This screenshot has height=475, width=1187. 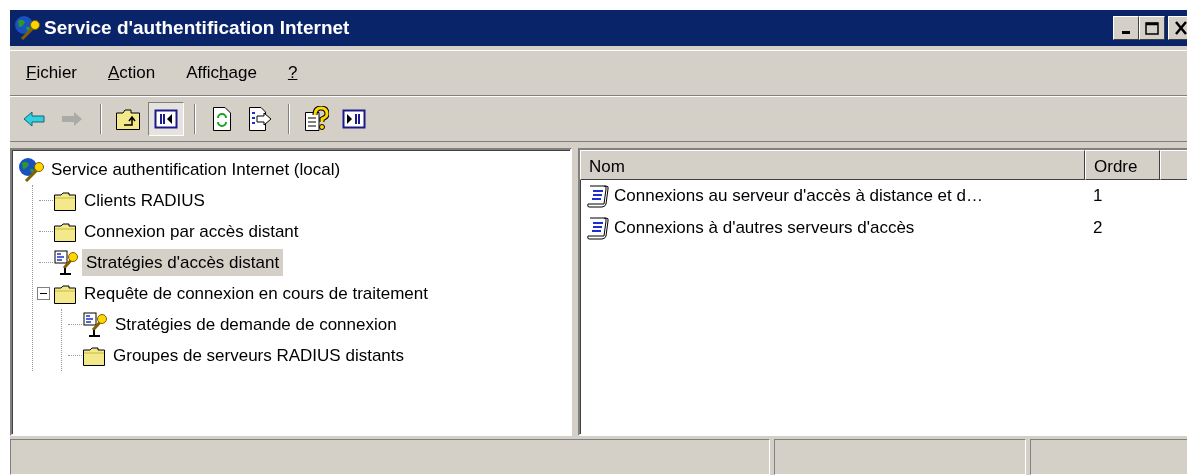 I want to click on help-icon, so click(x=316, y=119).